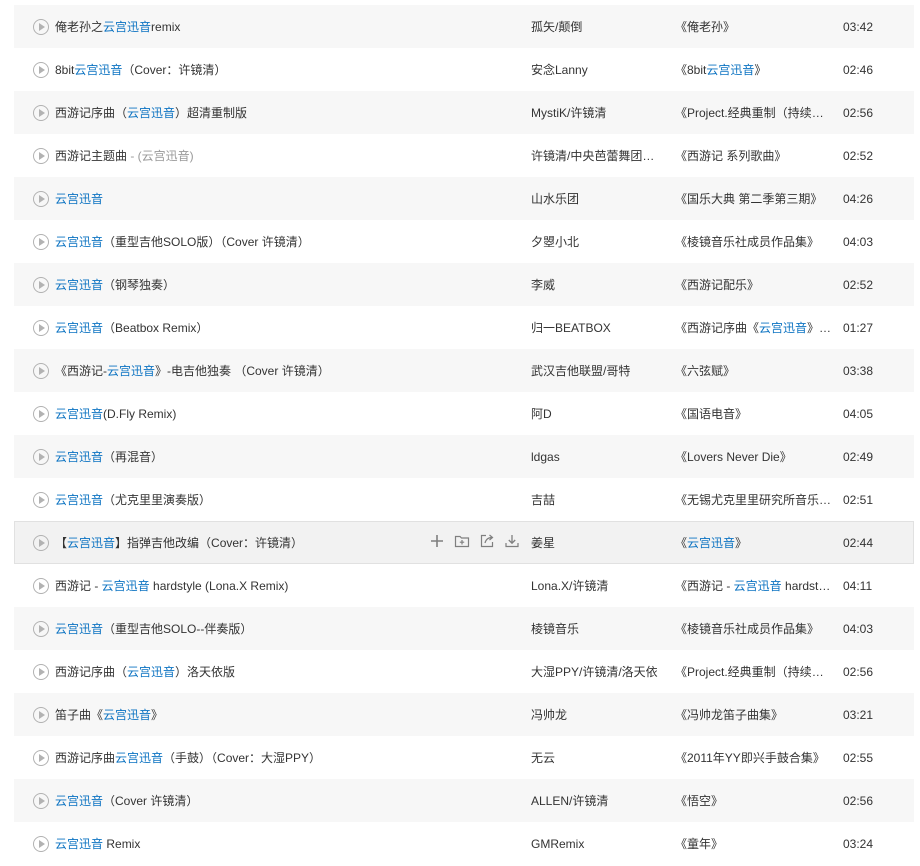 The height and width of the screenshot is (866, 920). I want to click on song-artist: MystiK/许镜清, so click(597, 113).